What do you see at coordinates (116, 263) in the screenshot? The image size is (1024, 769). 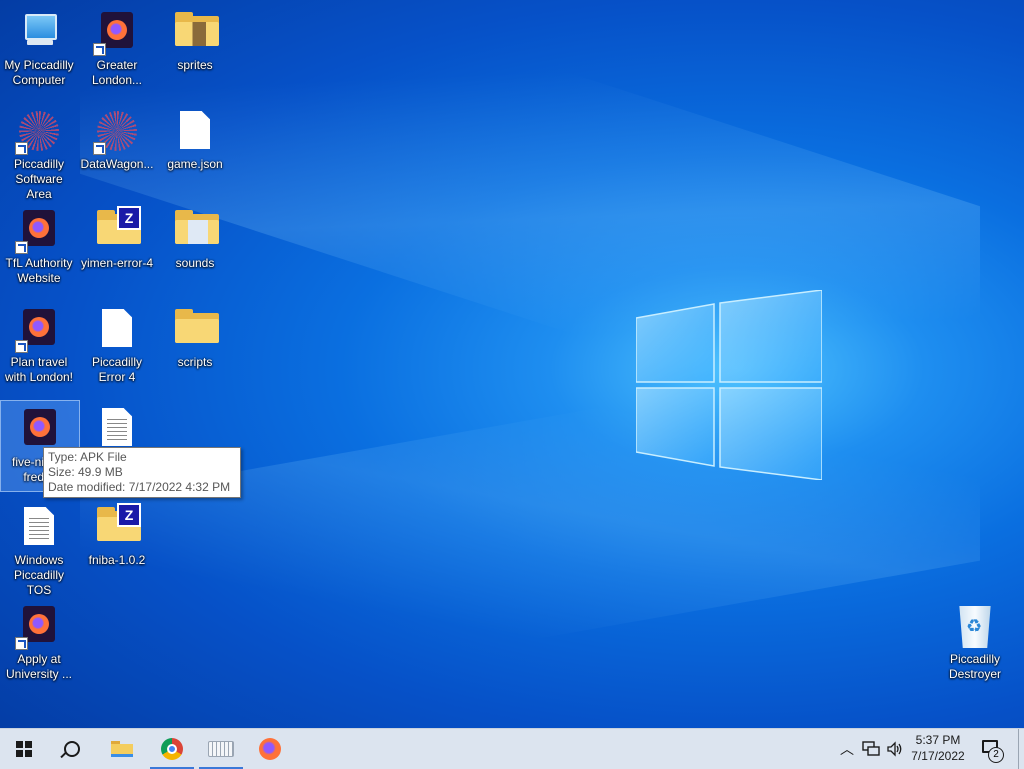 I see `icon-label: yimen-error-4` at bounding box center [116, 263].